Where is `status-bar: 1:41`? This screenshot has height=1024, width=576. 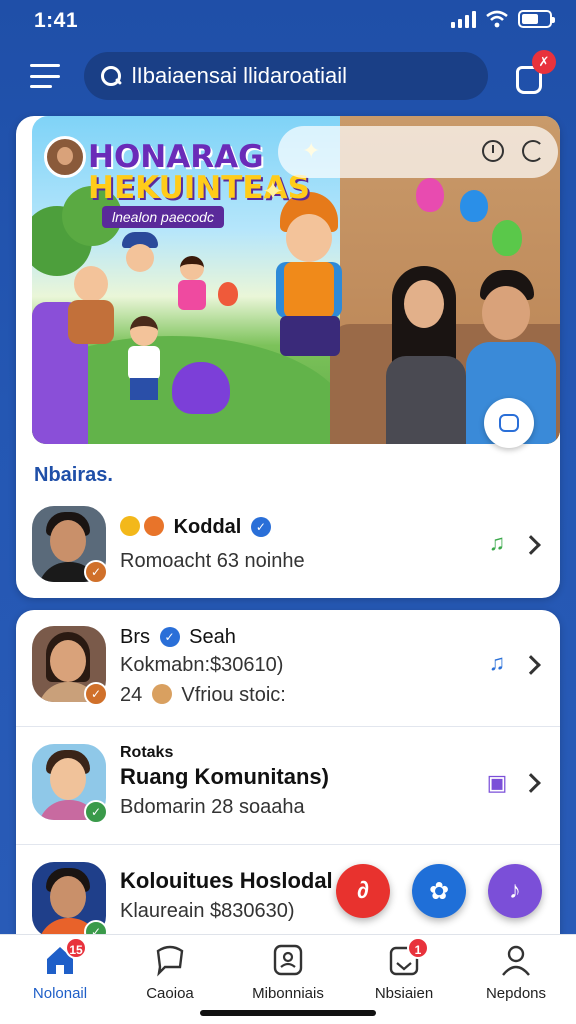
status-bar: 1:41 is located at coordinates (288, 22).